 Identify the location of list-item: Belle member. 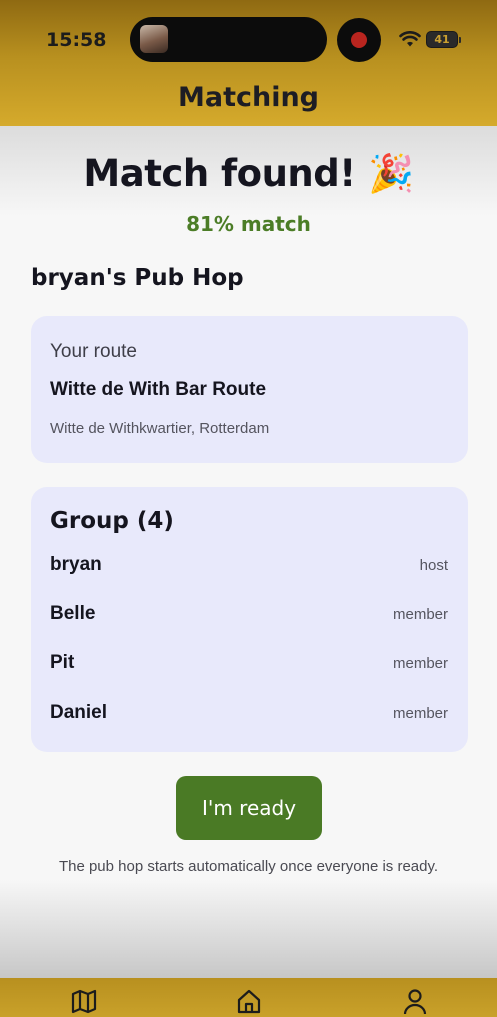
(249, 616).